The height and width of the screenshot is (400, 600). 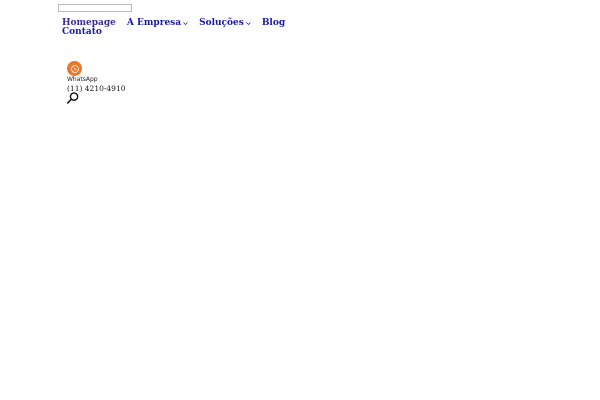 I want to click on nav-item-contato: Contato, so click(x=82, y=32).